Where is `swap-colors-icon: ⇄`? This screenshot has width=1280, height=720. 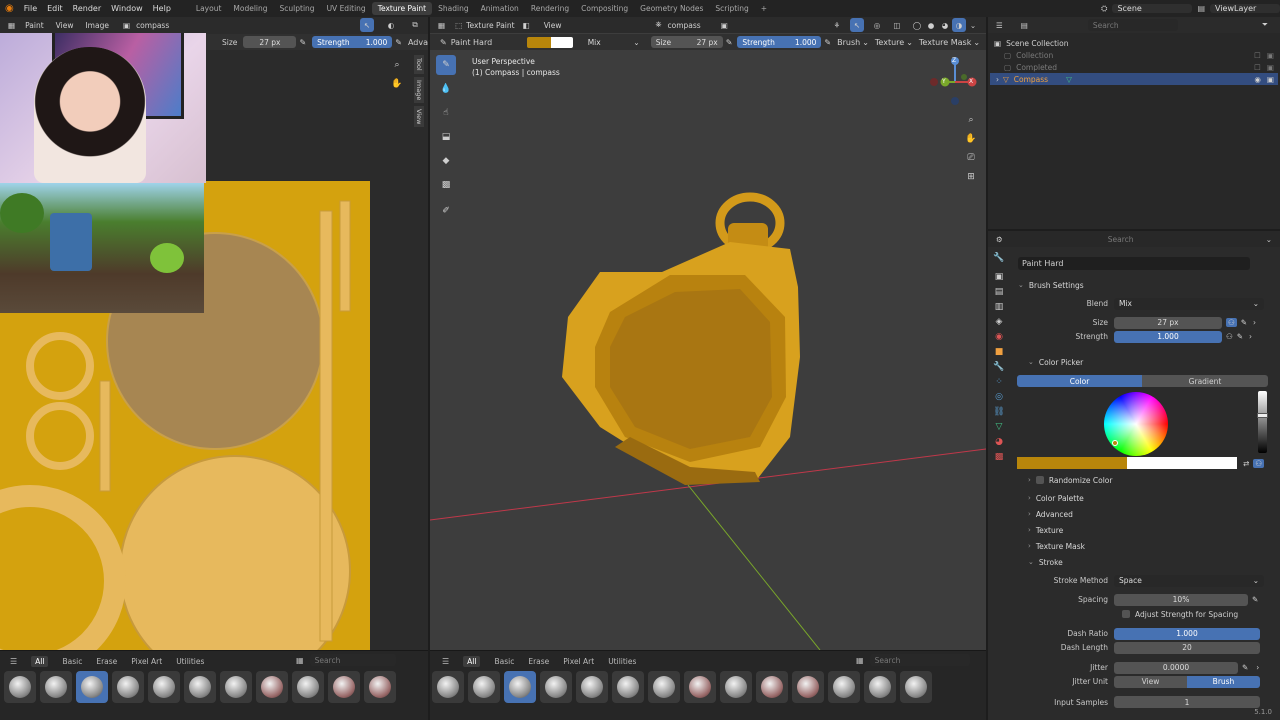
swap-colors-icon: ⇄ is located at coordinates (1246, 463).